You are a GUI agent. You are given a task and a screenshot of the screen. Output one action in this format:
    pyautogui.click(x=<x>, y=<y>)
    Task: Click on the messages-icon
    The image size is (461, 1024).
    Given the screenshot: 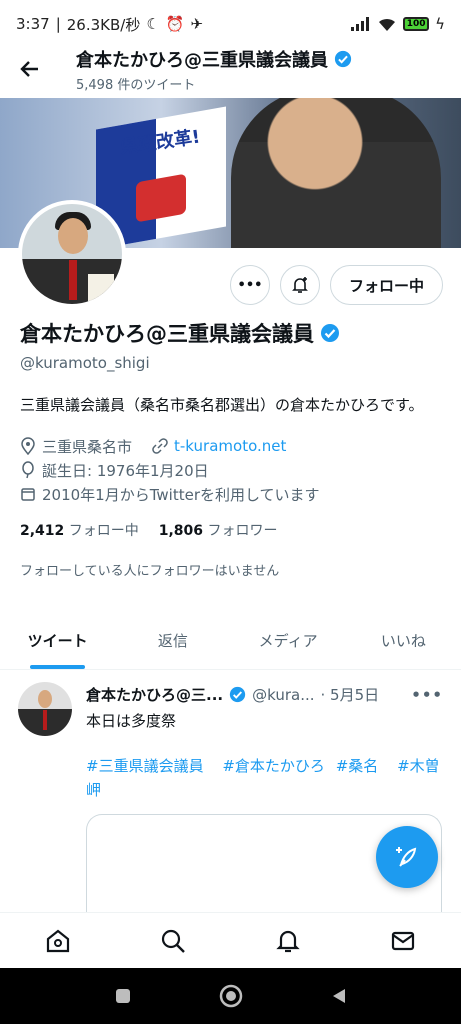 What is the action you would take?
    pyautogui.click(x=403, y=940)
    